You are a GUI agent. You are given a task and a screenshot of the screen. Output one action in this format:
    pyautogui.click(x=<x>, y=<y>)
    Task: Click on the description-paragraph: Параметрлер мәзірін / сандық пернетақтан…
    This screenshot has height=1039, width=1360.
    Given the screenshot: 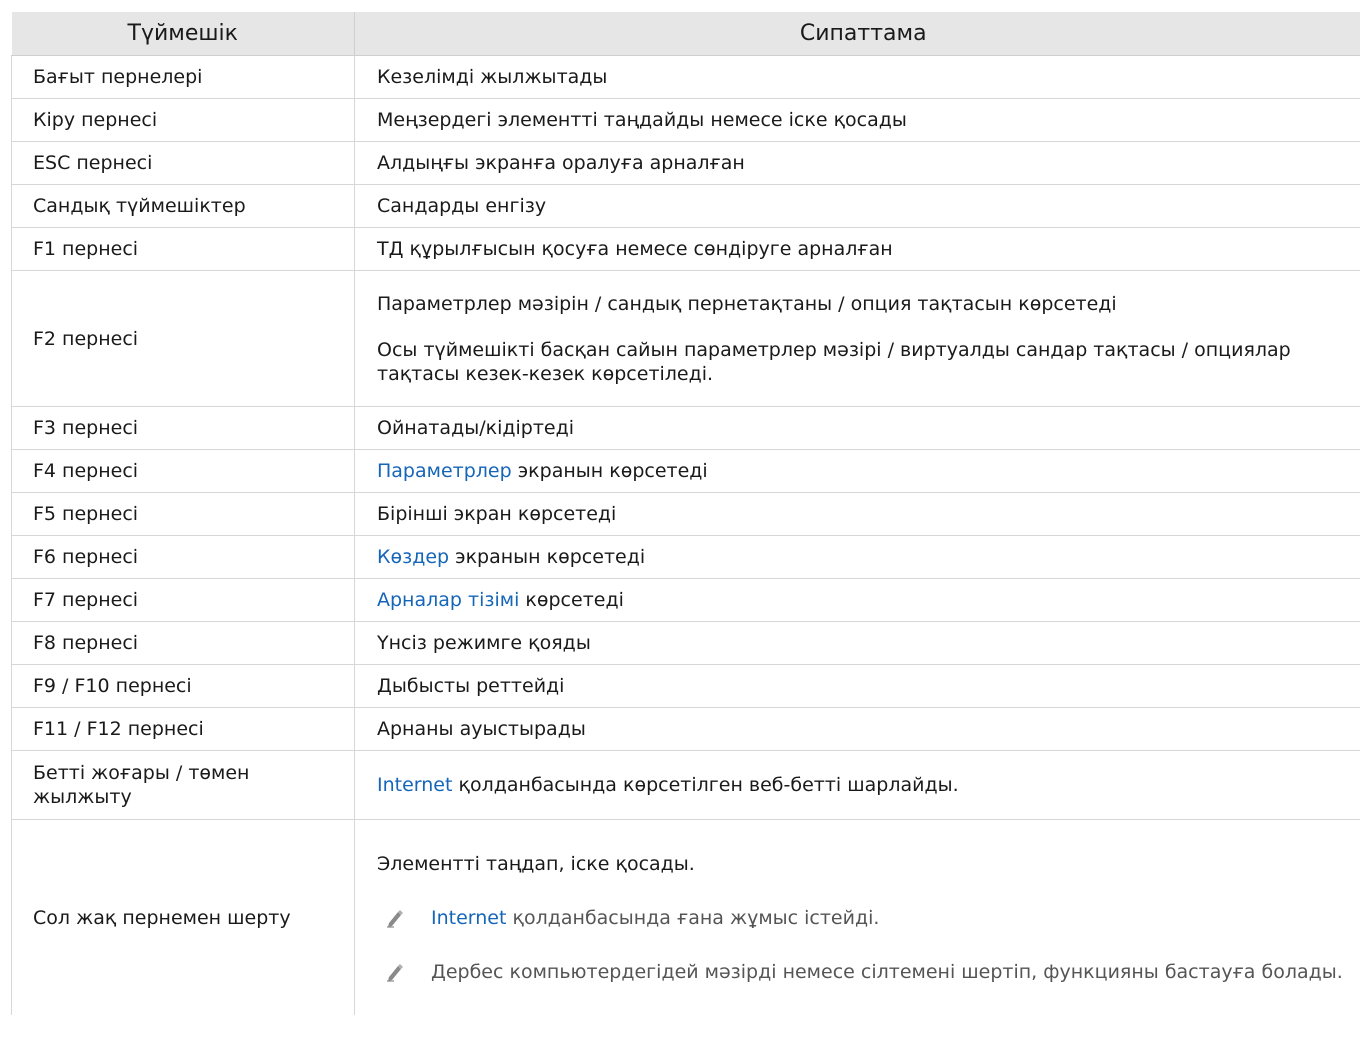 What is the action you would take?
    pyautogui.click(x=747, y=303)
    